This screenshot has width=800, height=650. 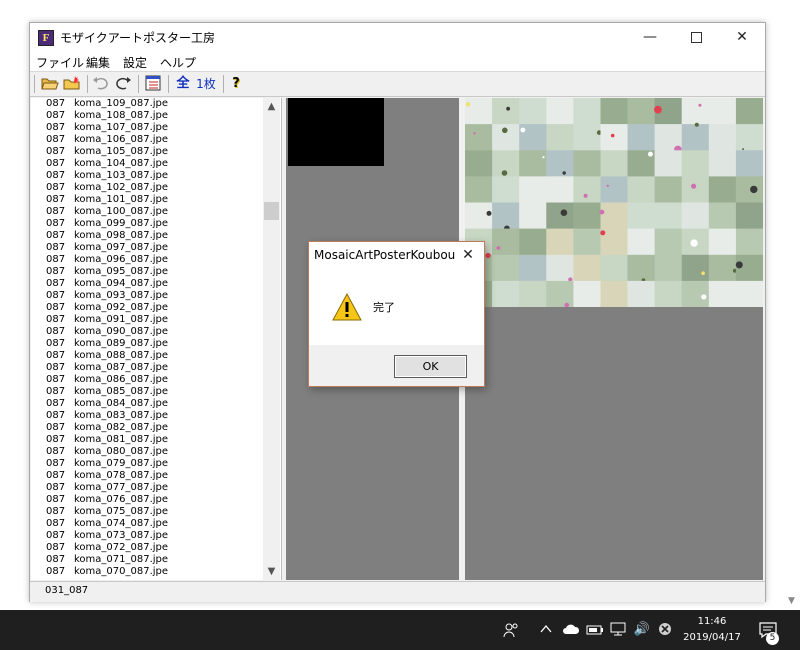 I want to click on list-item: 087 koma_097_087.jpe, so click(x=156, y=248).